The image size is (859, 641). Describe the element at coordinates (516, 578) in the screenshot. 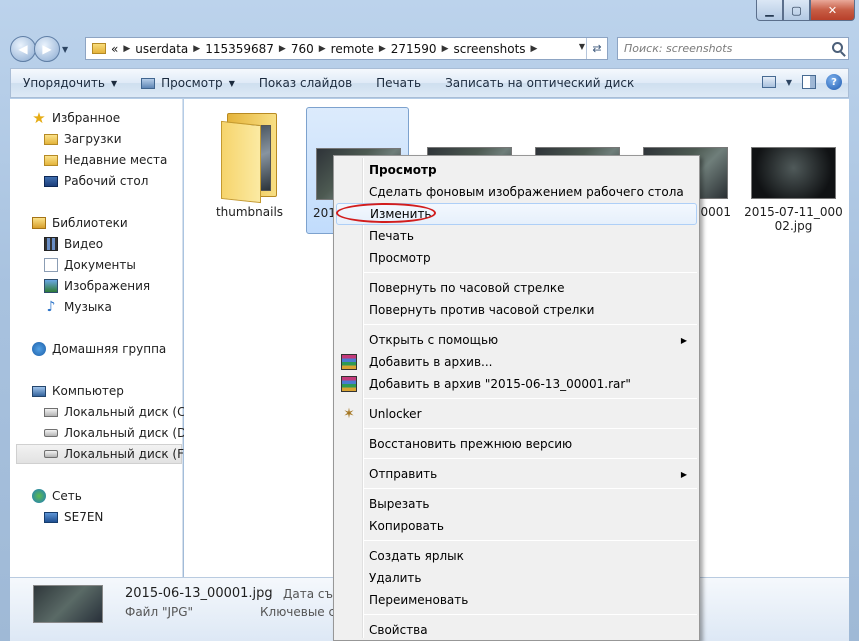

I see `menu-item-delete: Удалить` at that location.